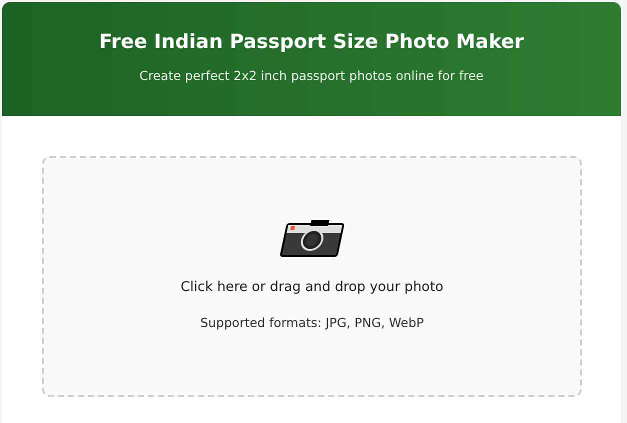 This screenshot has width=627, height=423. What do you see at coordinates (312, 238) in the screenshot?
I see `camera-icon` at bounding box center [312, 238].